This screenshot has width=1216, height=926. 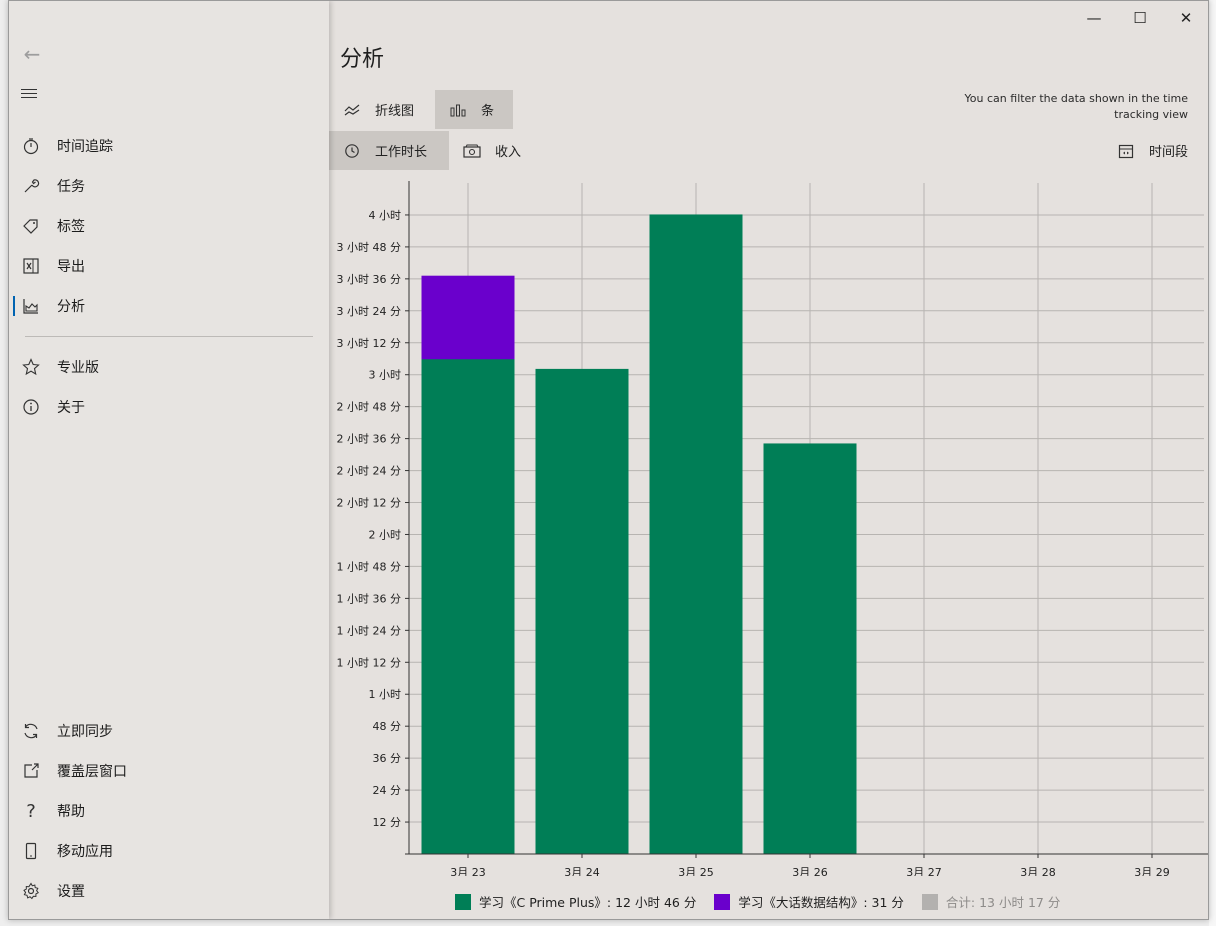 What do you see at coordinates (385, 375) in the screenshot?
I see `y-tick-label: 3 小时` at bounding box center [385, 375].